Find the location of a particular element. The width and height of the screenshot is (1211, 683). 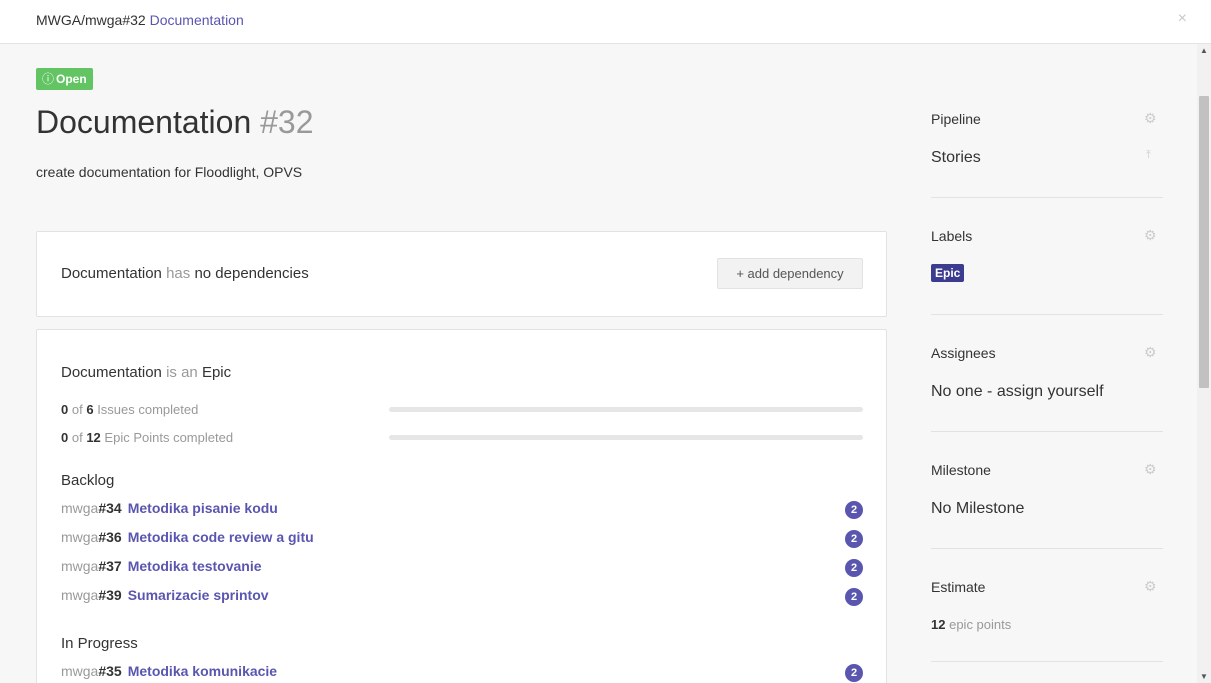

points-progress-bar is located at coordinates (626, 437).